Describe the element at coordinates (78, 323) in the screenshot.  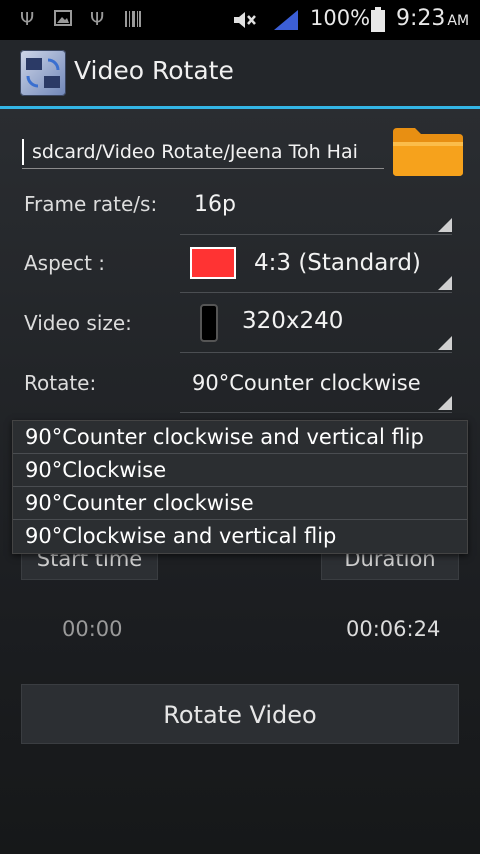
I see `video-size-label: Video size:` at that location.